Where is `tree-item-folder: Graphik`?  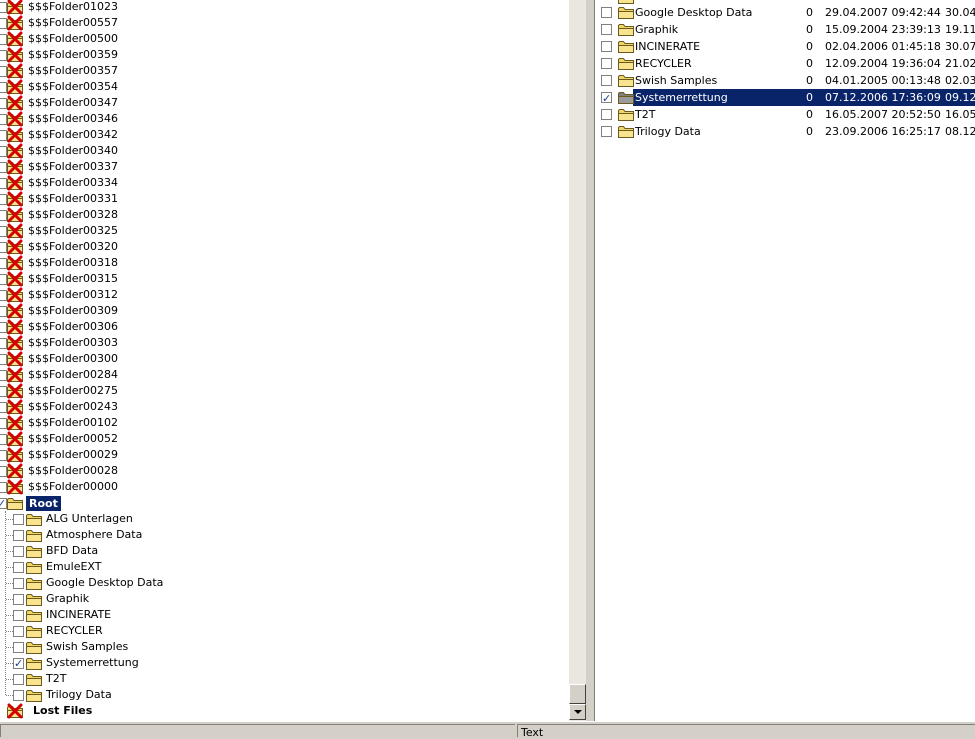 tree-item-folder: Graphik is located at coordinates (280, 599).